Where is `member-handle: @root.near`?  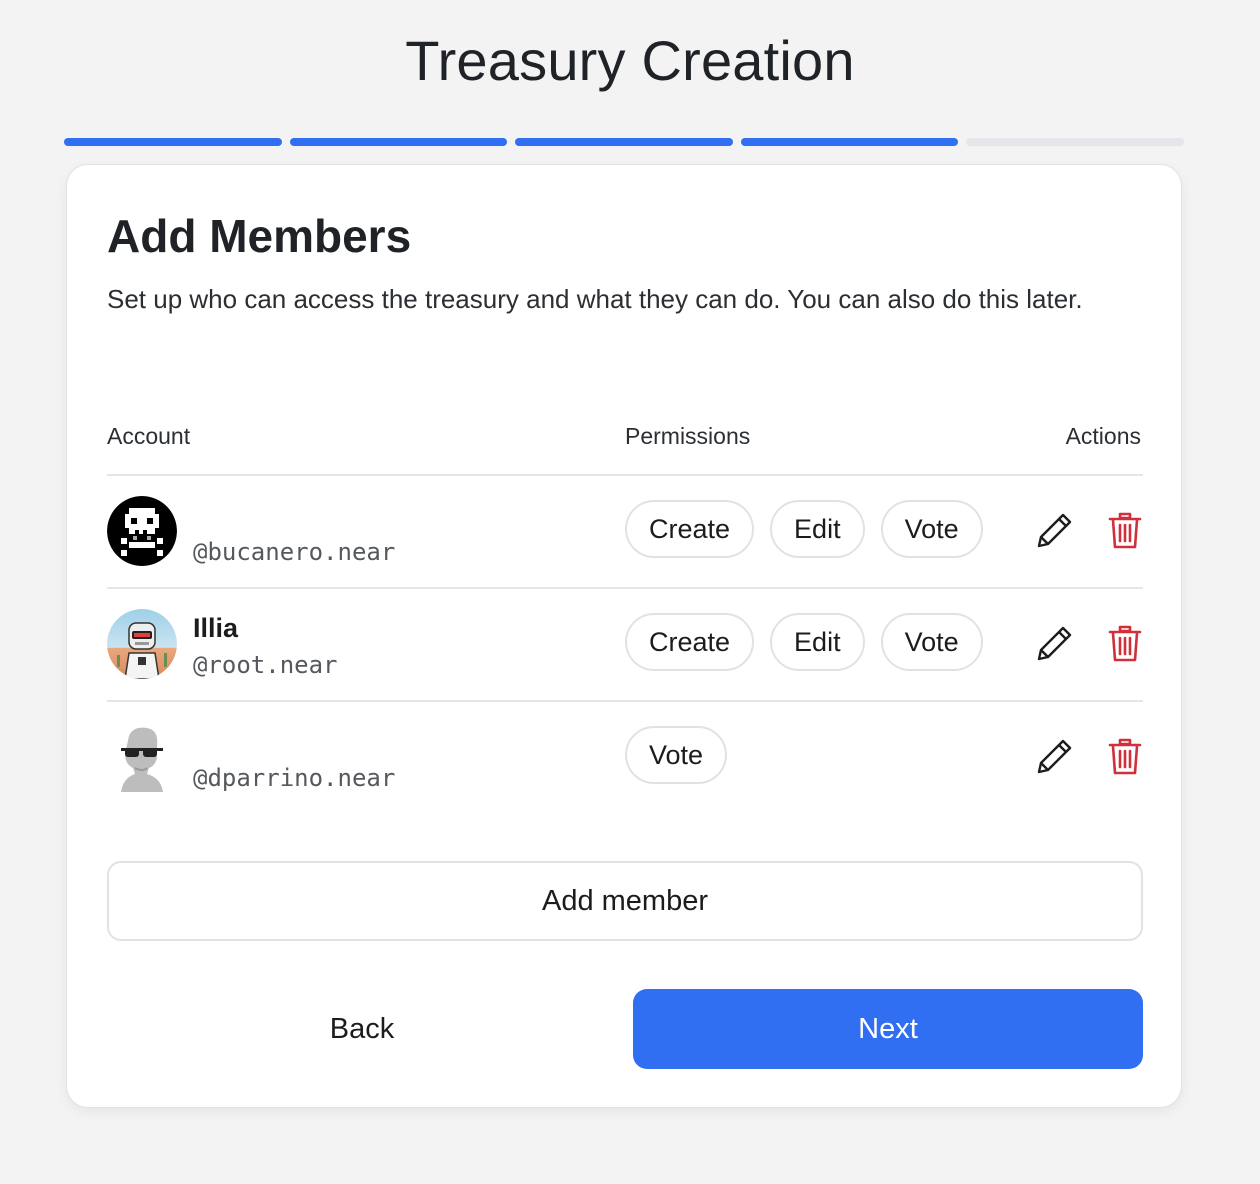
member-handle: @root.near is located at coordinates (265, 665).